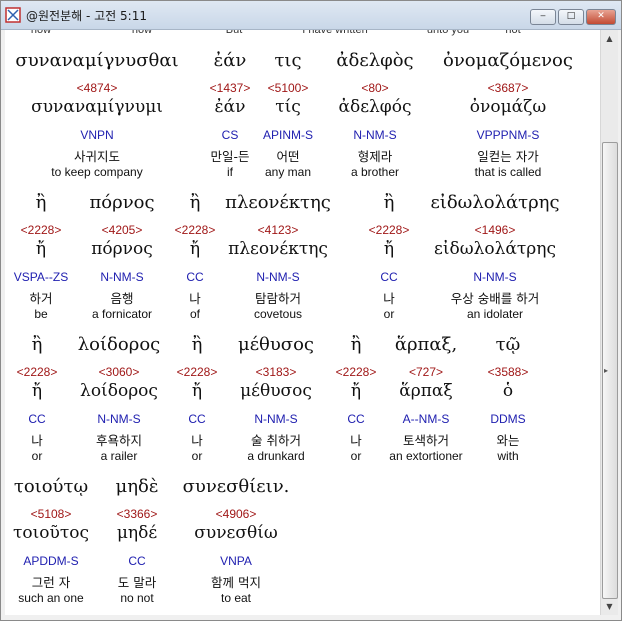 The width and height of the screenshot is (622, 621). Describe the element at coordinates (230, 156) in the screenshot. I see `korean-gloss: 만일-든` at that location.